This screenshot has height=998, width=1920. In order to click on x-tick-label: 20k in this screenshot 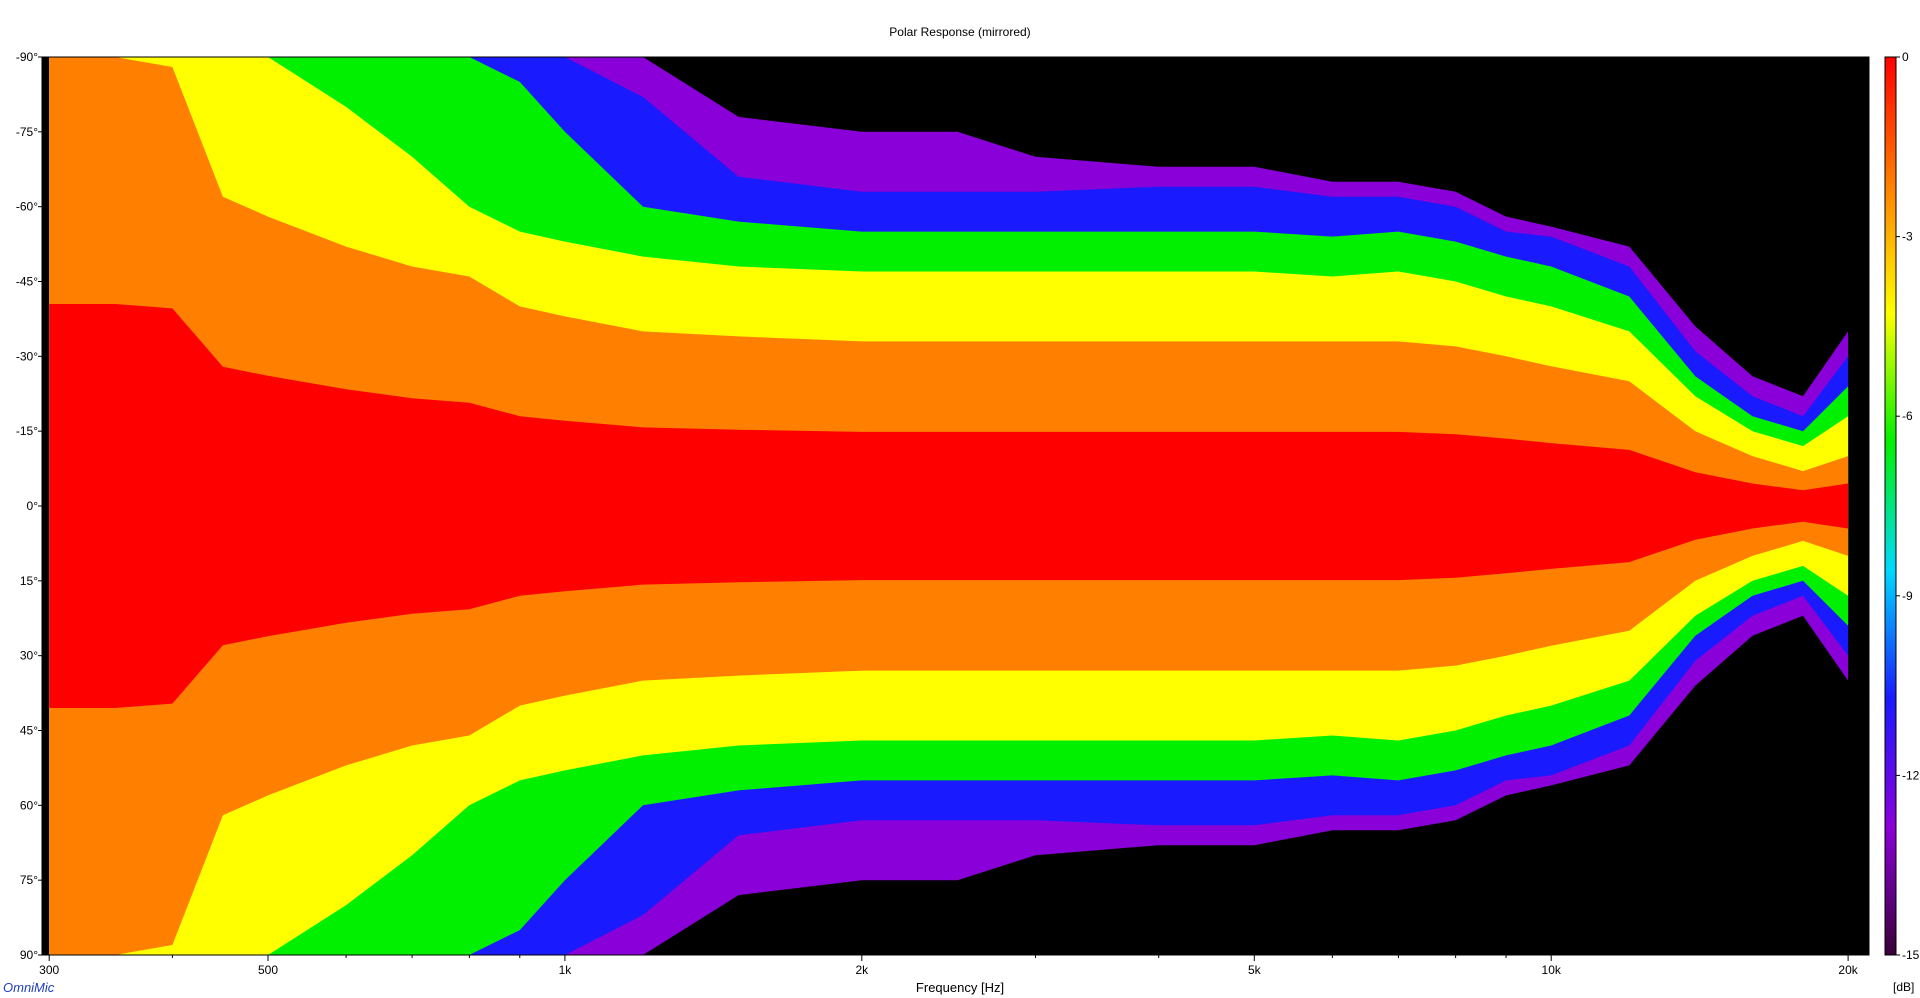, I will do `click(1848, 970)`.